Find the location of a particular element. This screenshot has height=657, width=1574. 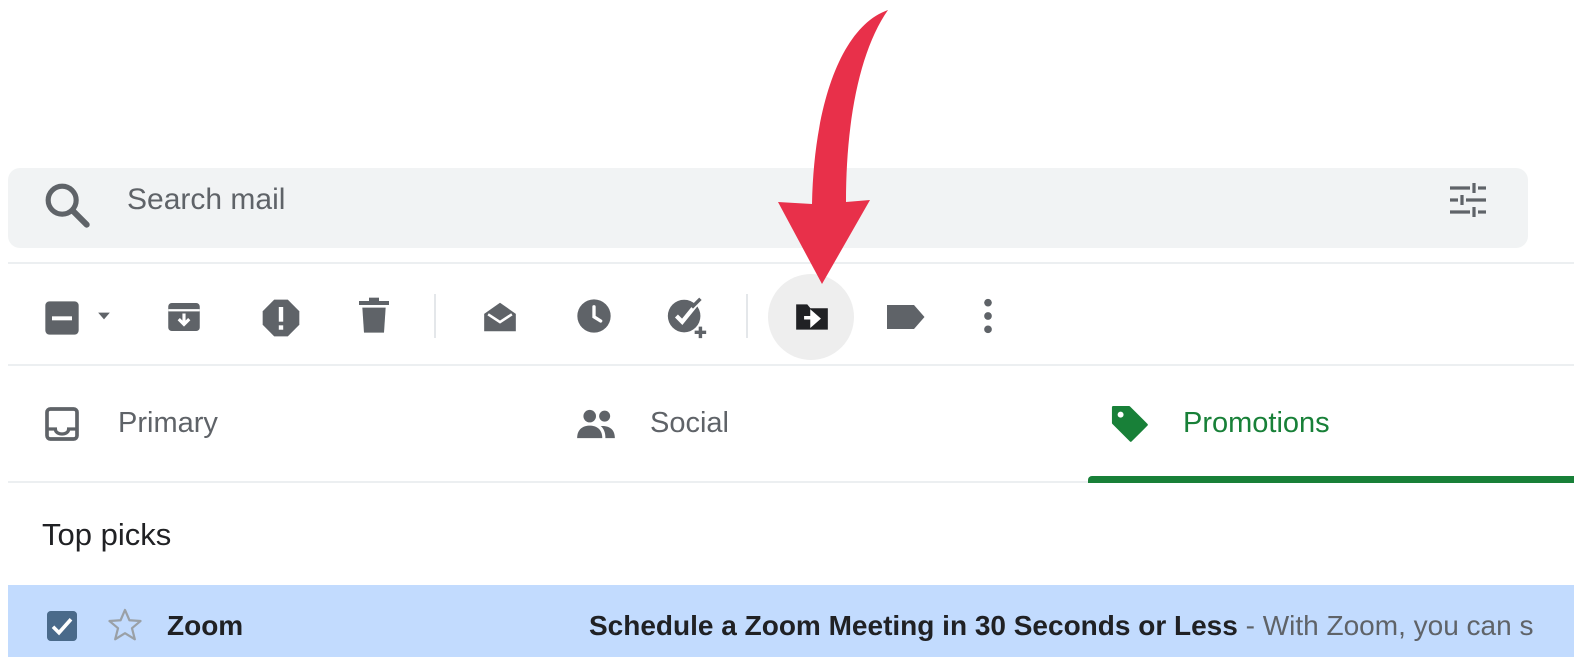

tune-icon is located at coordinates (1468, 200).